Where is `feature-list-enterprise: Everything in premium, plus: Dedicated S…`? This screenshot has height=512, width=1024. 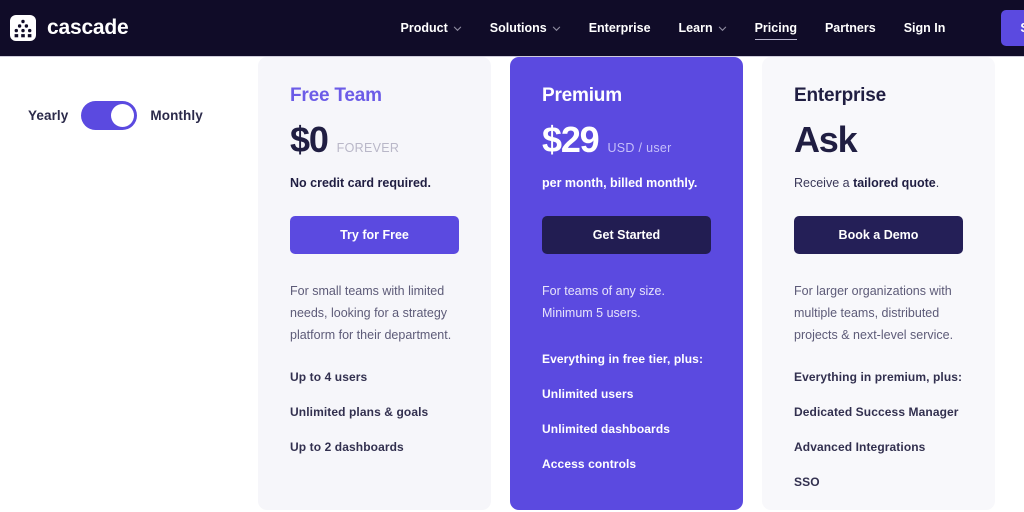 feature-list-enterprise: Everything in premium, plus: Dedicated S… is located at coordinates (878, 429).